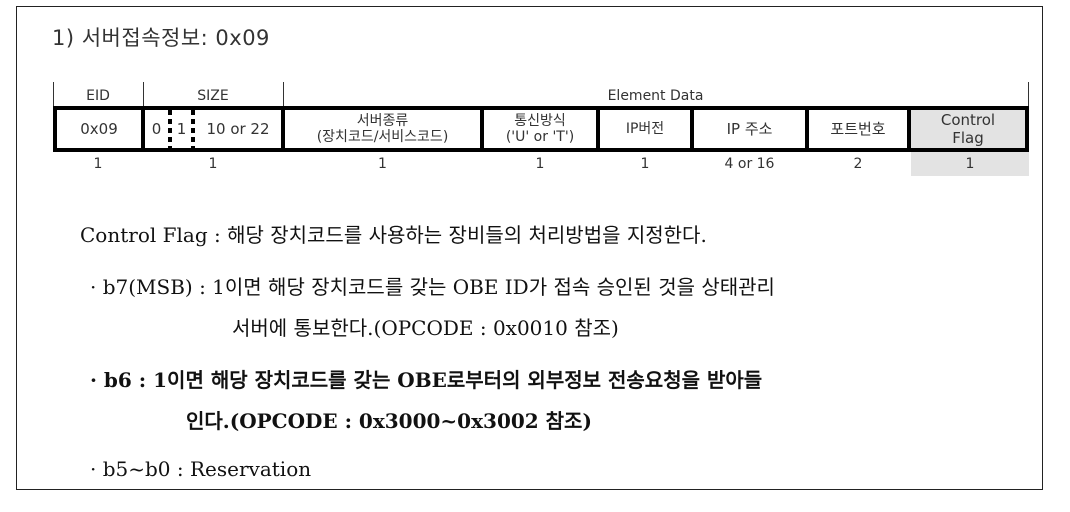  What do you see at coordinates (1028, 95) in the screenshot?
I see `header-divider` at bounding box center [1028, 95].